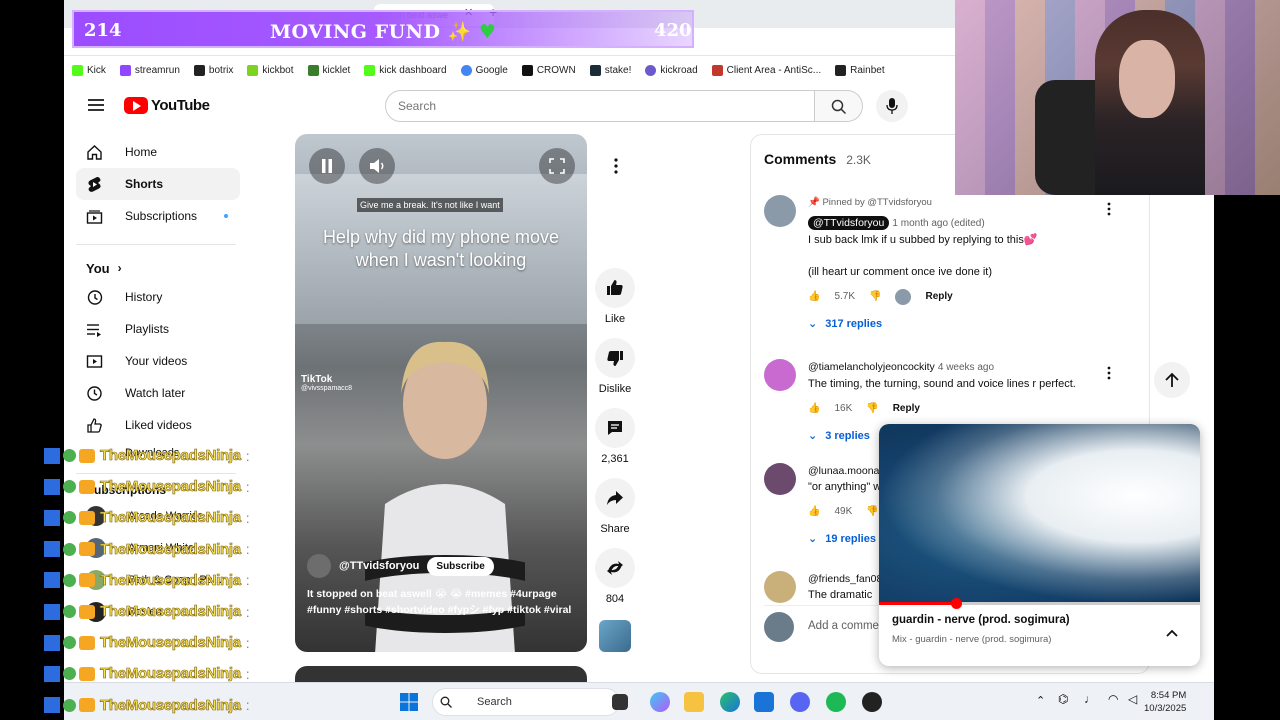 Image resolution: width=1280 pixels, height=720 pixels. What do you see at coordinates (174, 455) in the screenshot?
I see `chat-message: TheMousepadsNinja:` at bounding box center [174, 455].